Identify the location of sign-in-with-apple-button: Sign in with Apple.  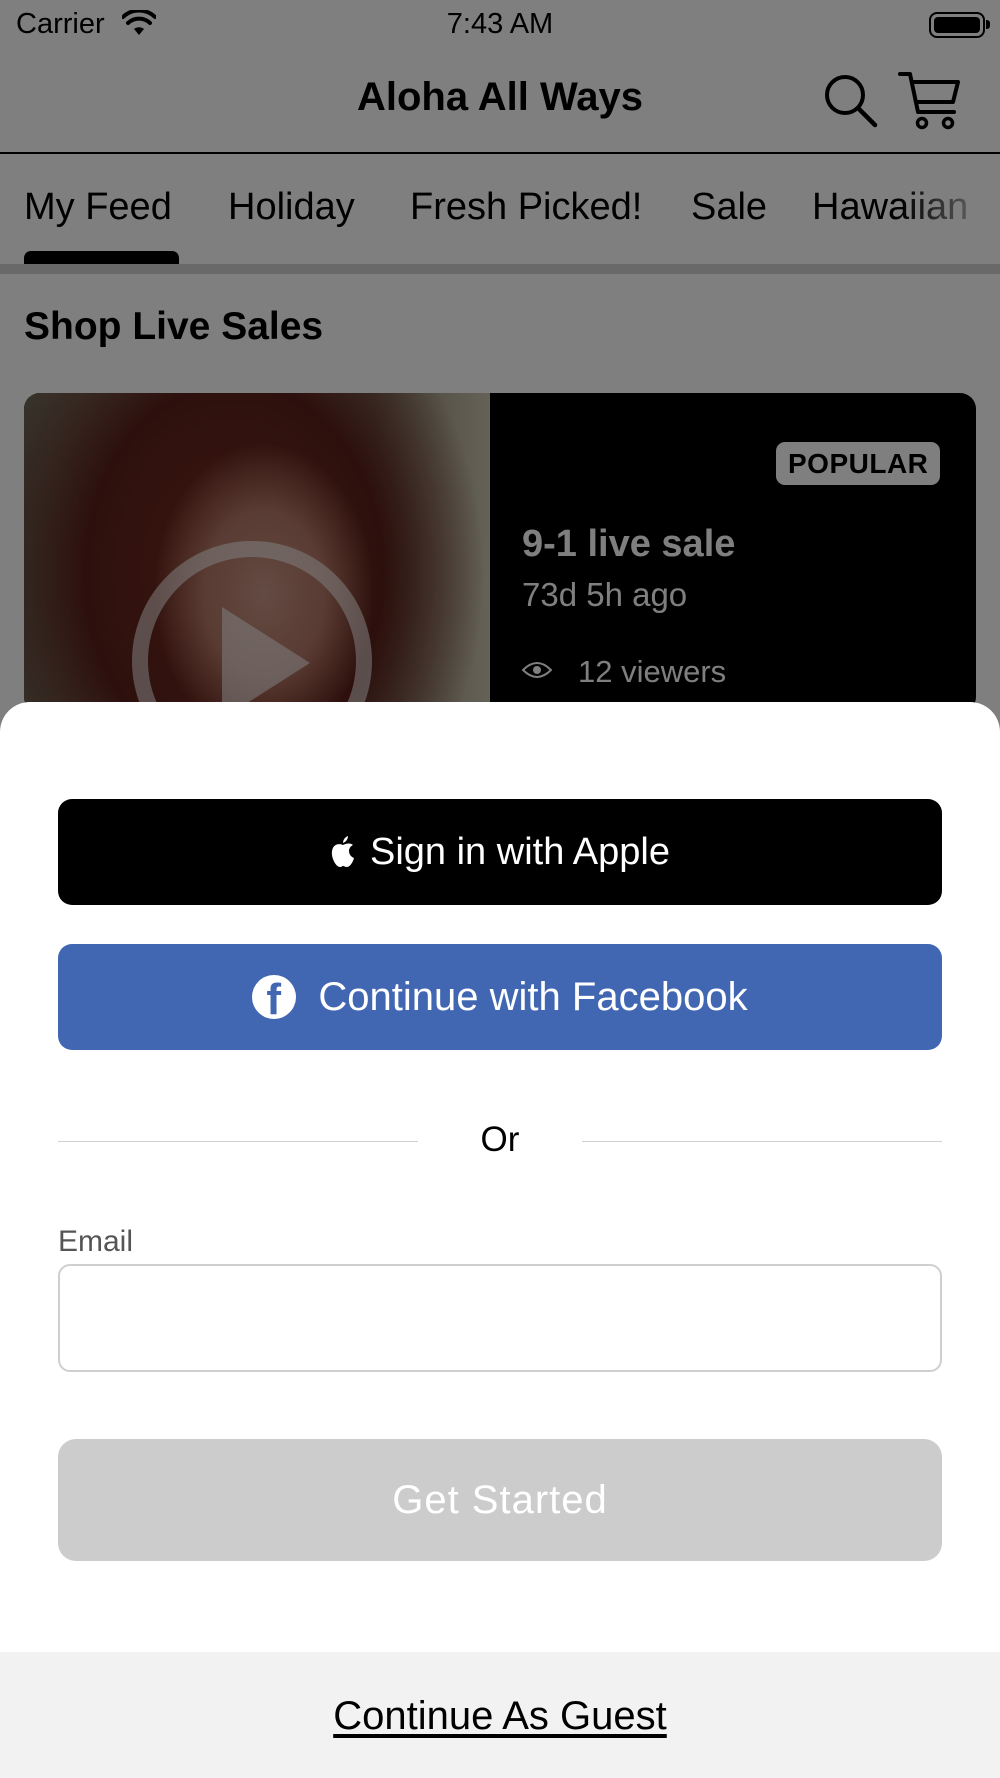
(500, 852).